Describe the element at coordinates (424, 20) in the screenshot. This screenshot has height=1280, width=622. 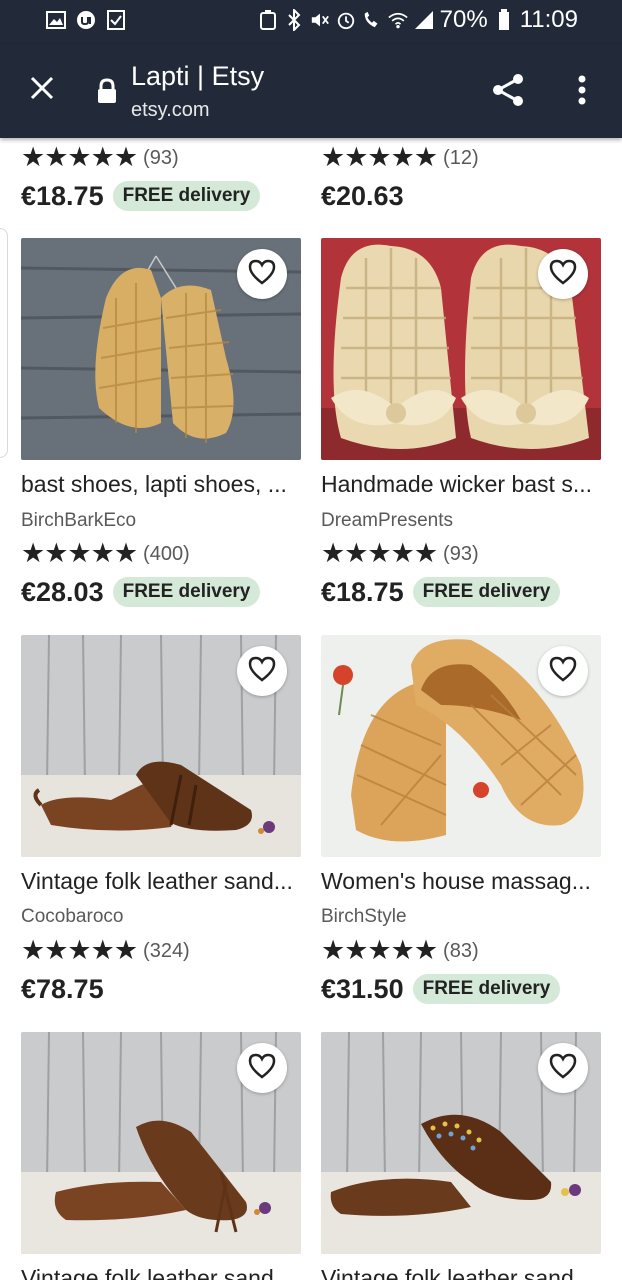
I see `signal-icon` at that location.